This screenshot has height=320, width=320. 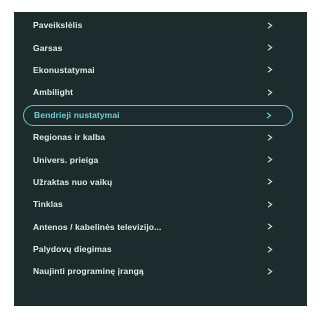 What do you see at coordinates (58, 25) in the screenshot?
I see `menu-item-label: Paveikslėlis` at bounding box center [58, 25].